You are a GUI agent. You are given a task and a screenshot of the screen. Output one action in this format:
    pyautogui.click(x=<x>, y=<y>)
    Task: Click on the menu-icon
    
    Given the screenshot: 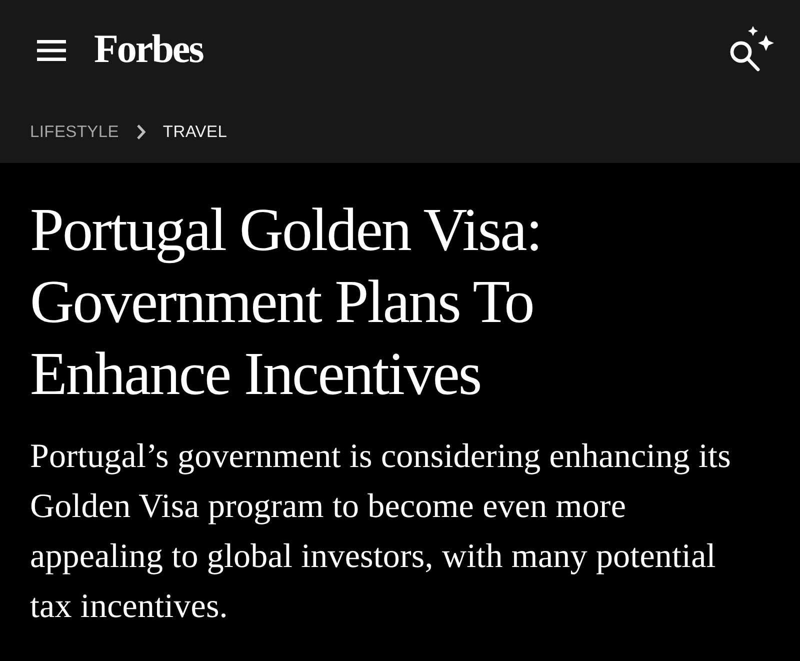 What is the action you would take?
    pyautogui.click(x=51, y=50)
    